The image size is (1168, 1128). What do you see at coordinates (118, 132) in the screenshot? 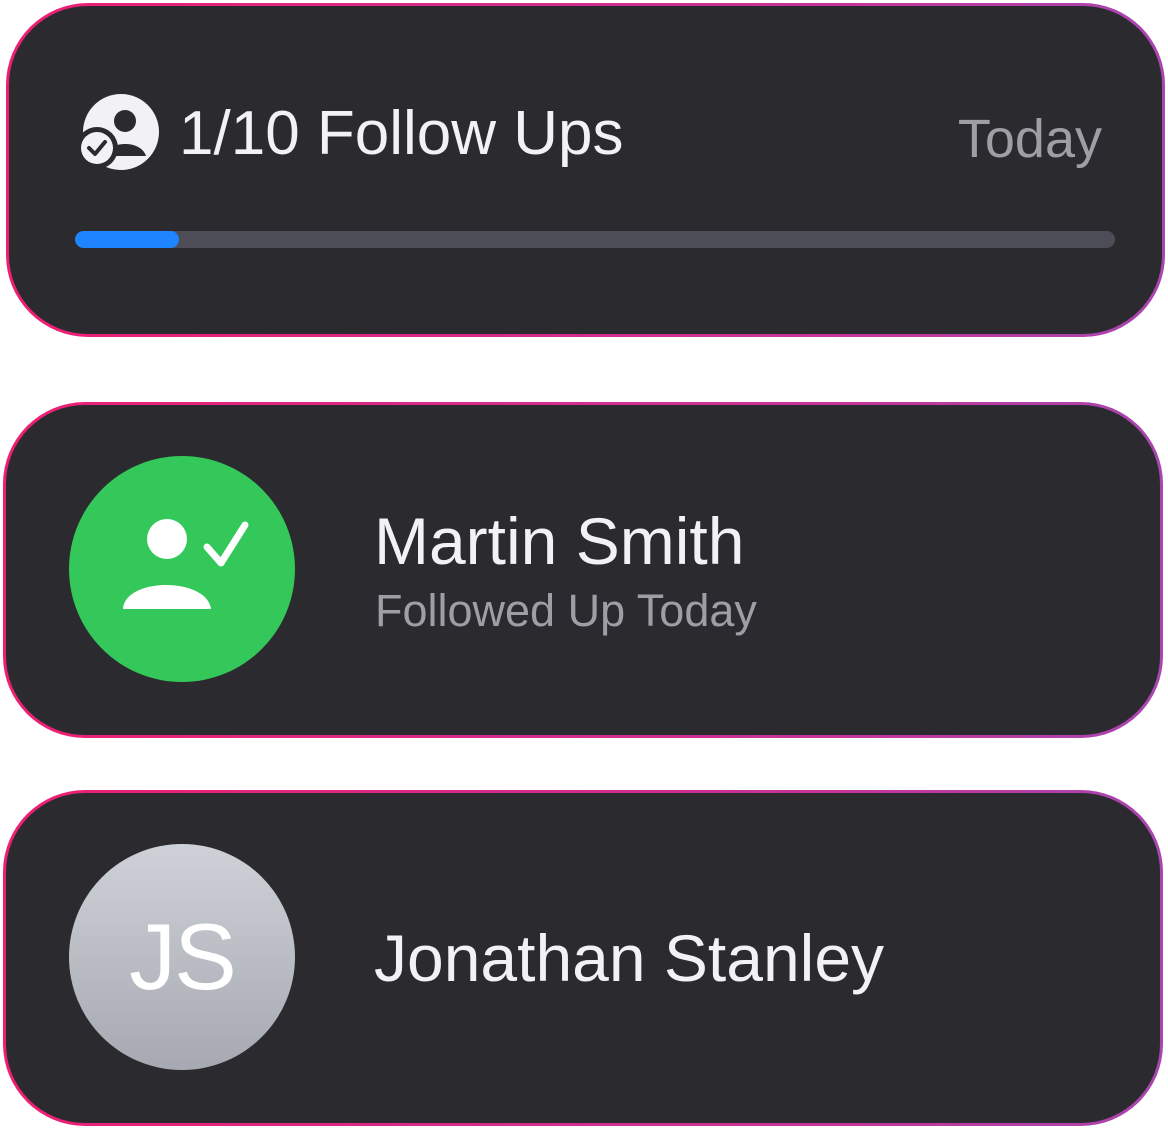
I see `person-crop-circle-badge-checkmark-icon` at bounding box center [118, 132].